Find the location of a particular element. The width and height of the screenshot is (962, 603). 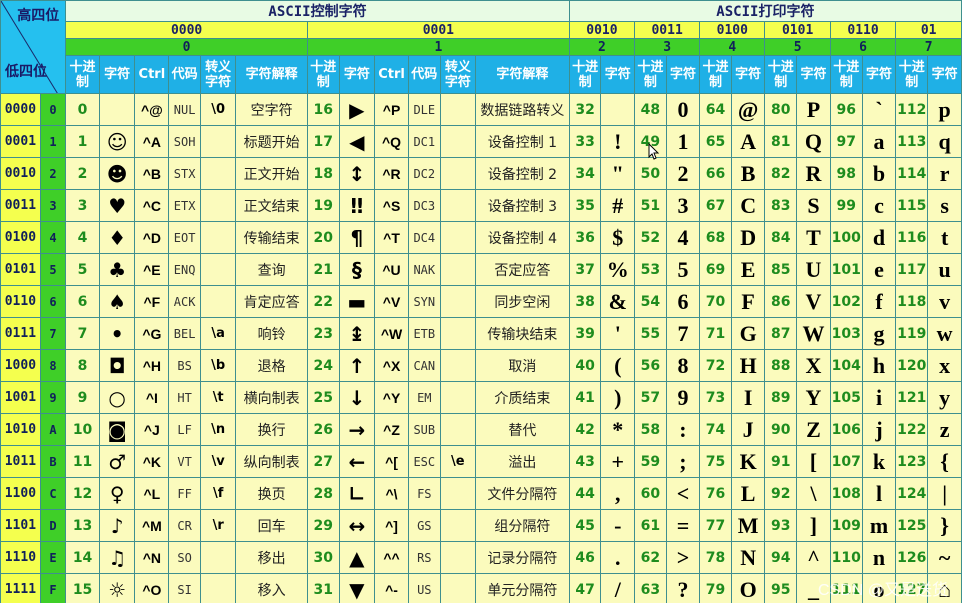

cell-printable-char: ( is located at coordinates (618, 365).